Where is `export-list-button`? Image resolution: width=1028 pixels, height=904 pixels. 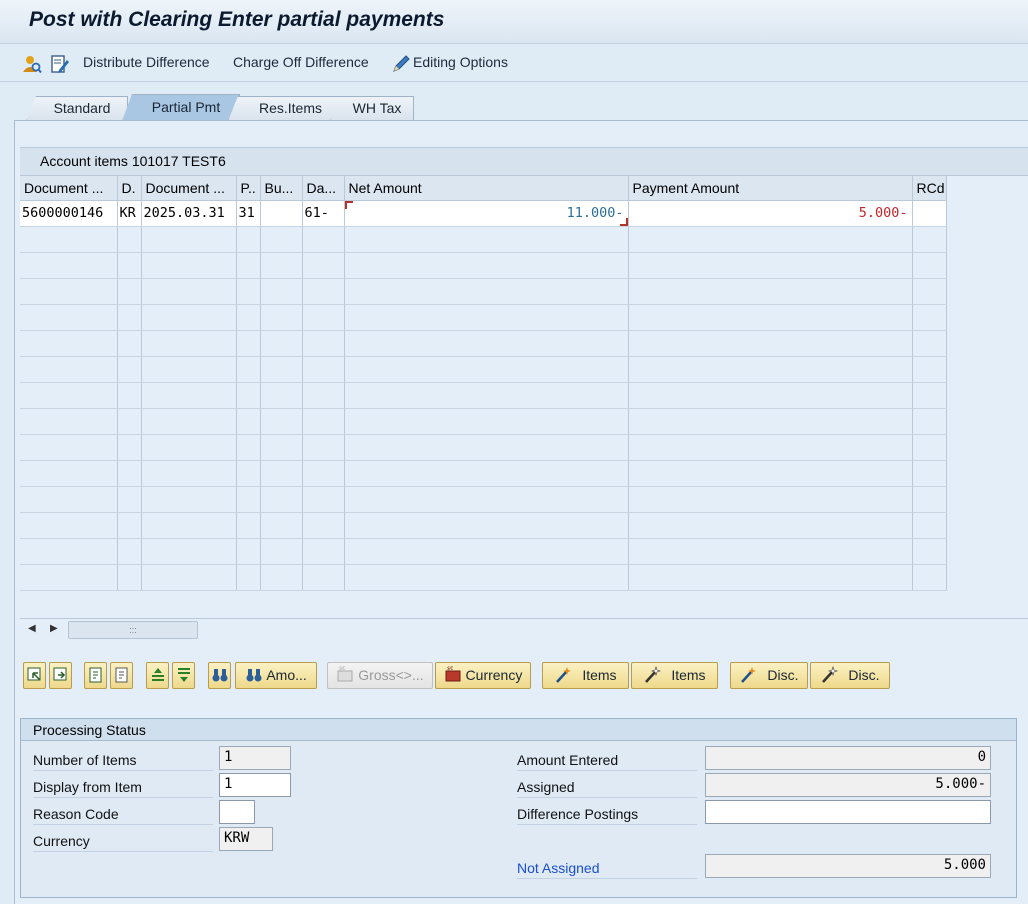
export-list-button is located at coordinates (95, 675).